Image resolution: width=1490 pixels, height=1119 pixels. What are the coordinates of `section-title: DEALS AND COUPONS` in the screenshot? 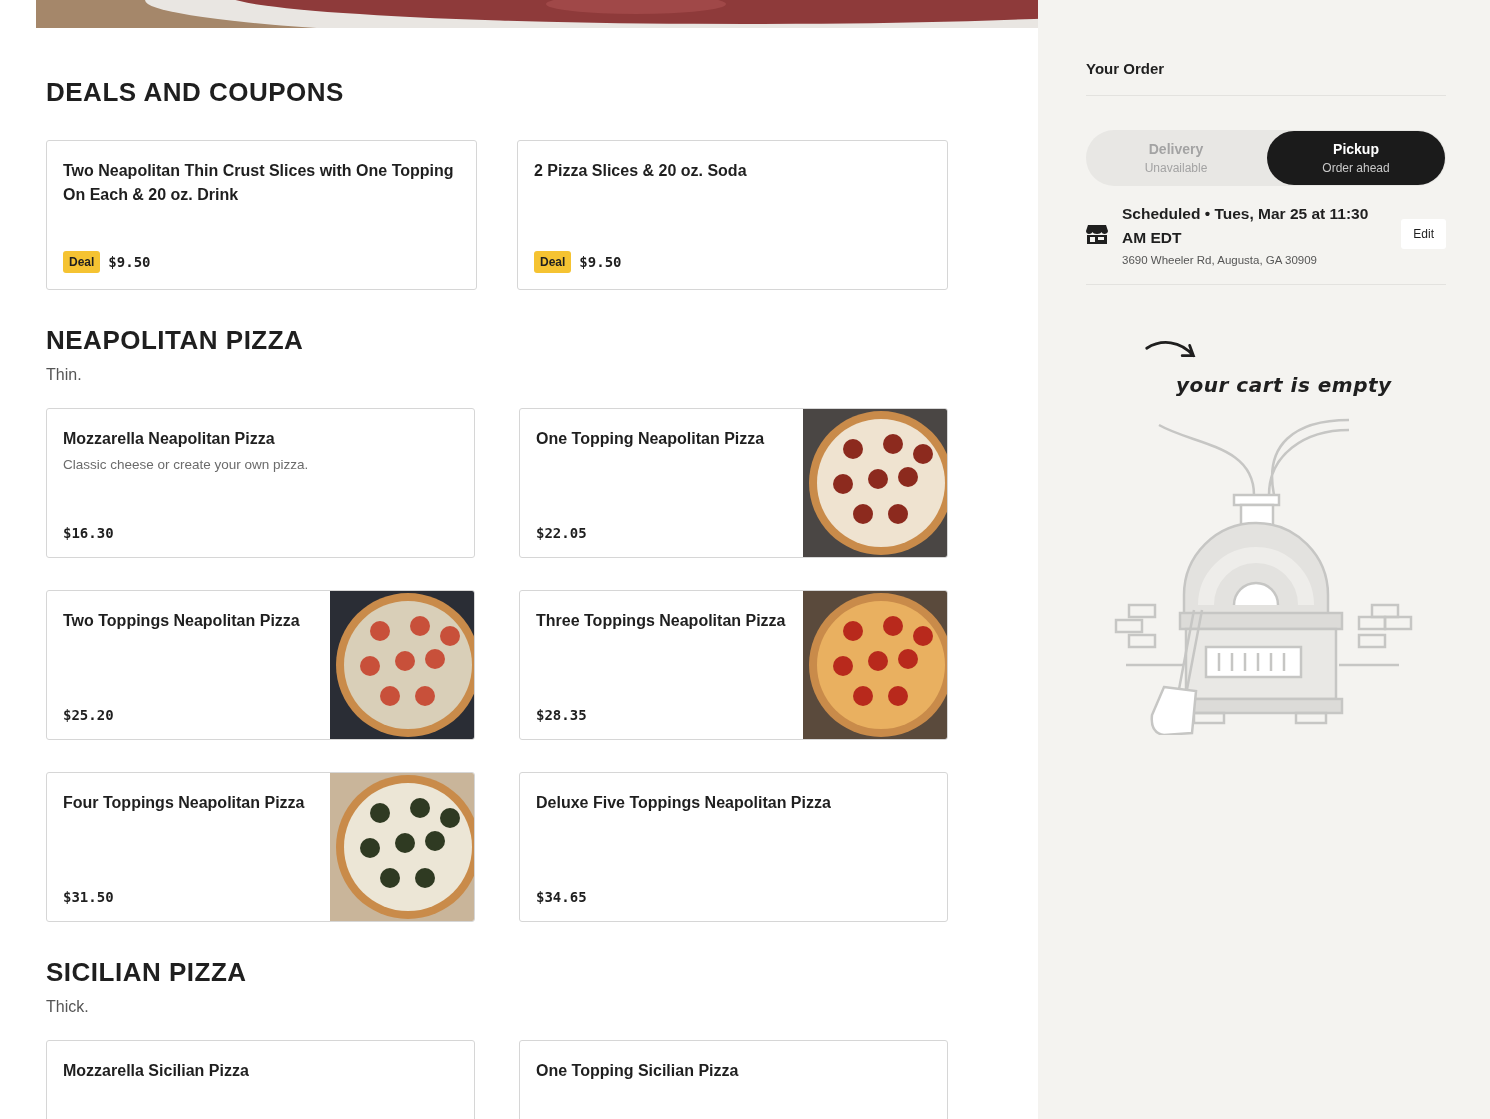 It's located at (195, 92).